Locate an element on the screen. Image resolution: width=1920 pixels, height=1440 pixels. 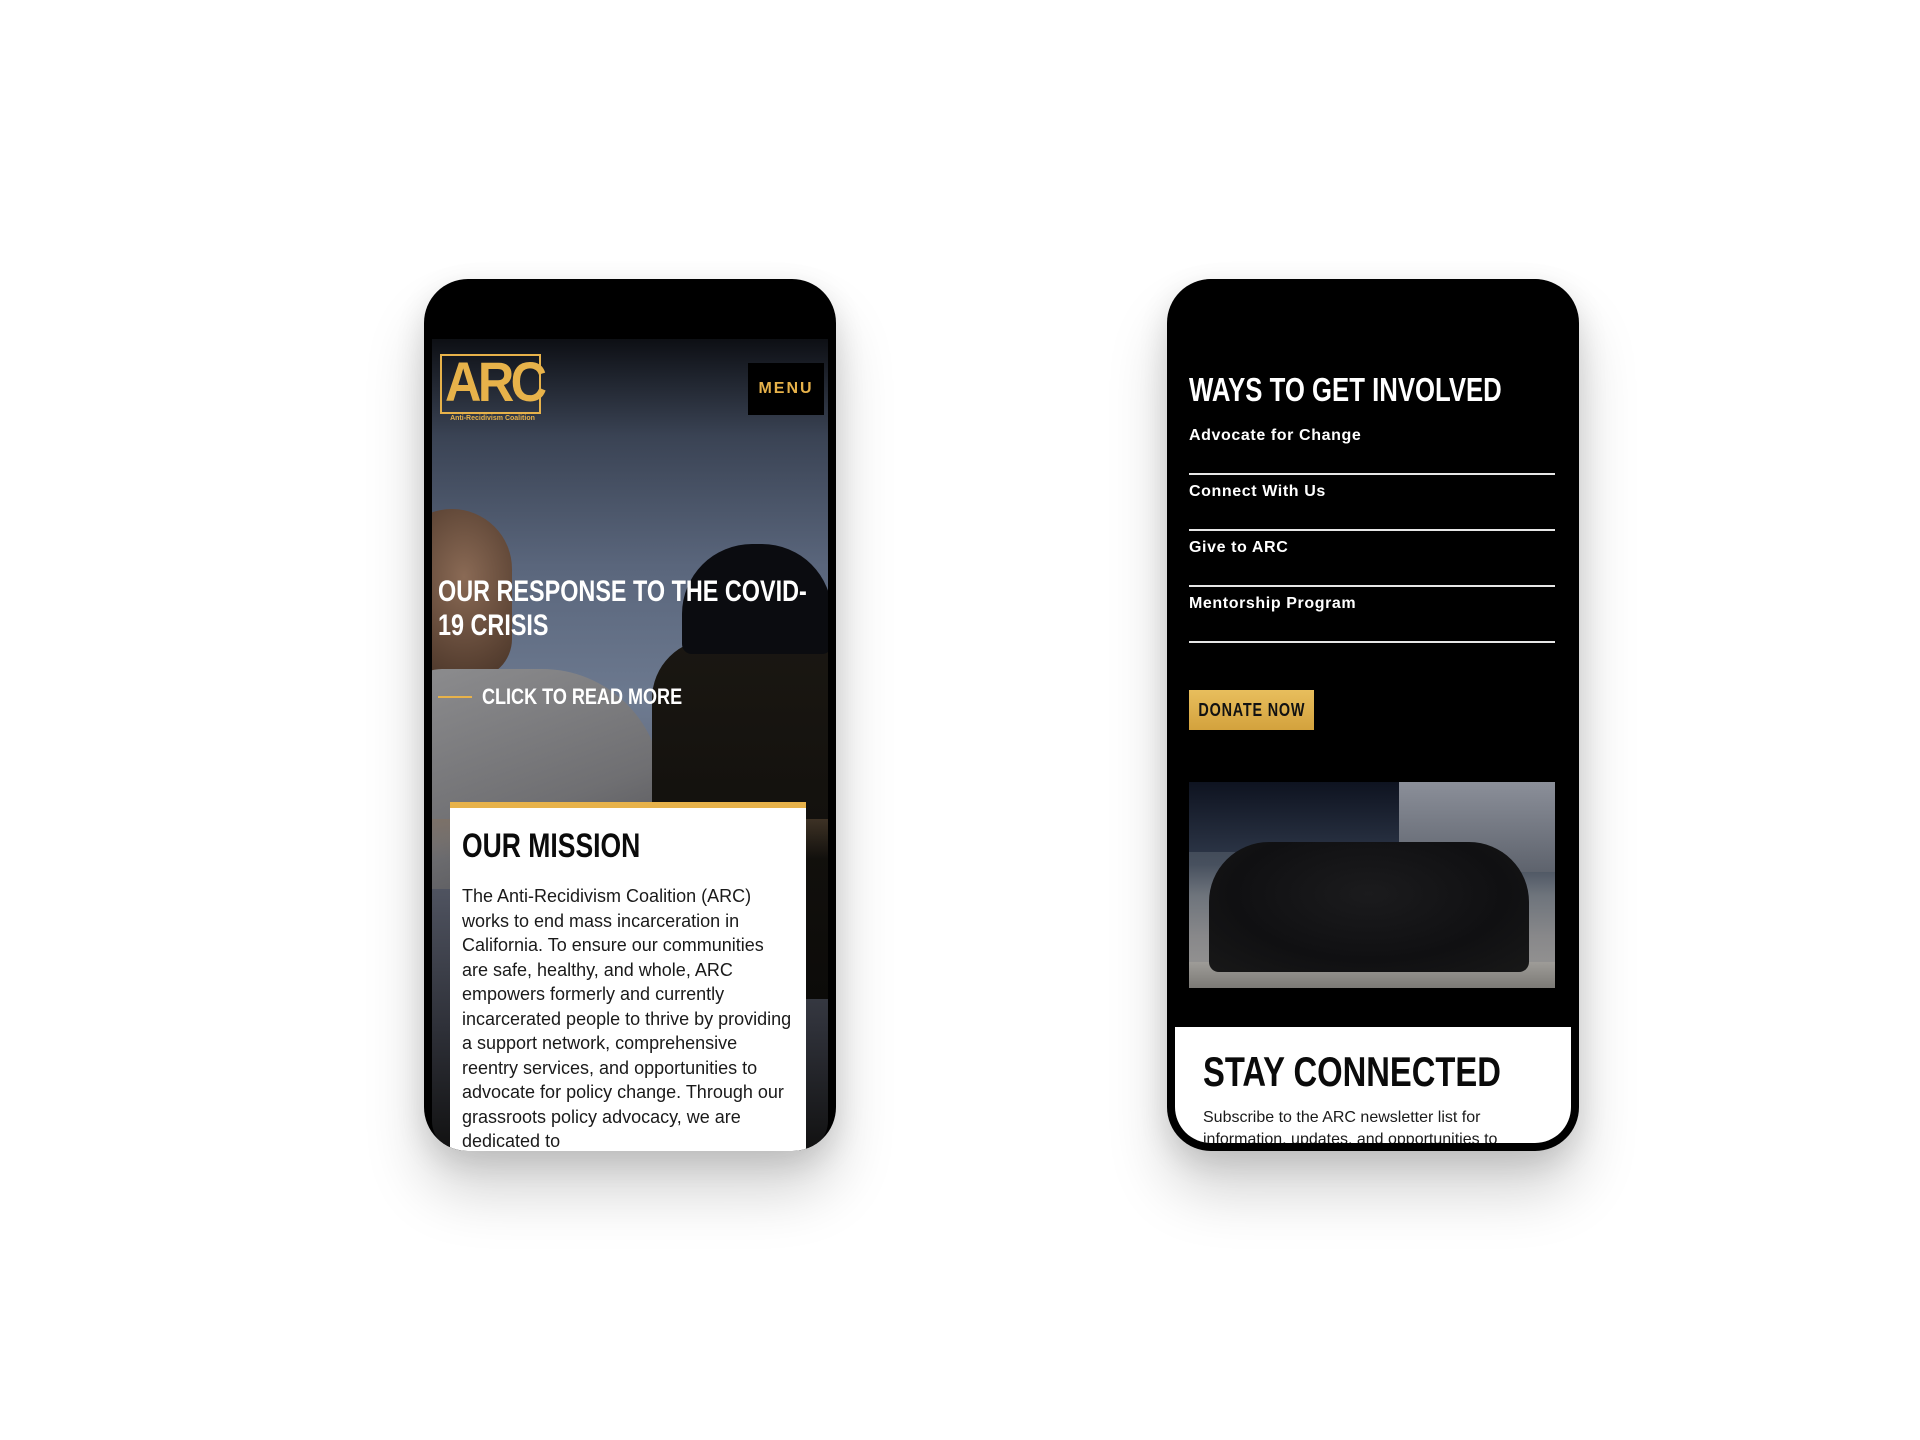
menu-button: MENU is located at coordinates (786, 389).